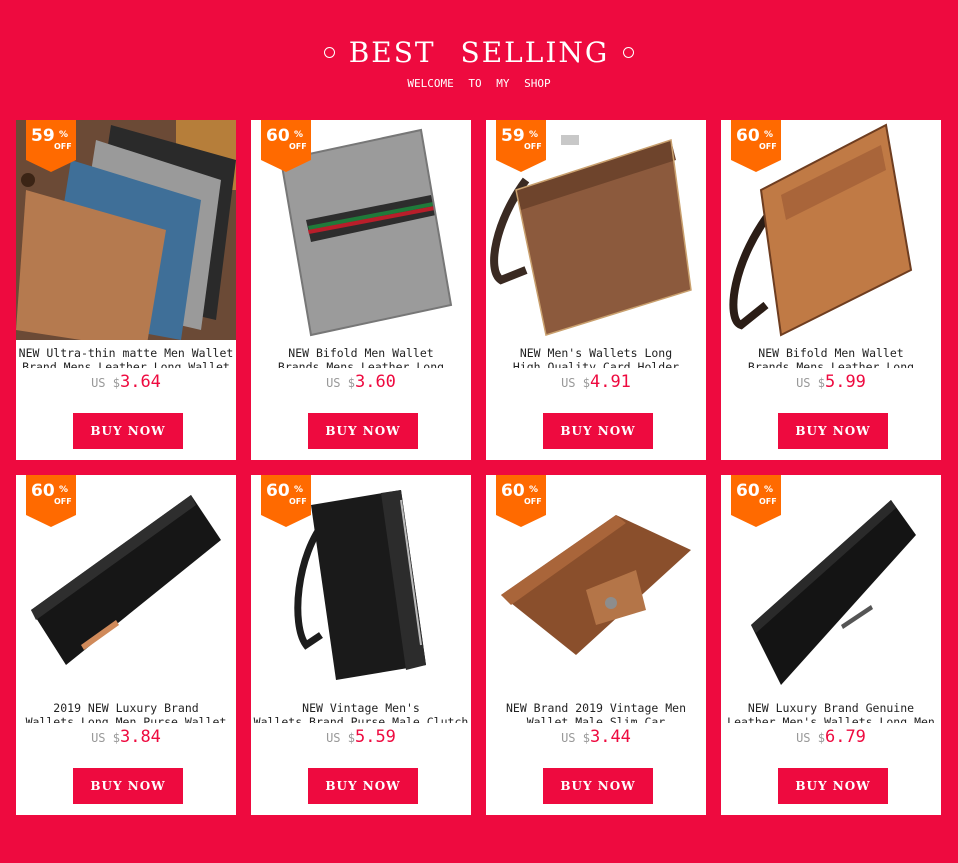  I want to click on title-row: BEST SELLING, so click(479, 52).